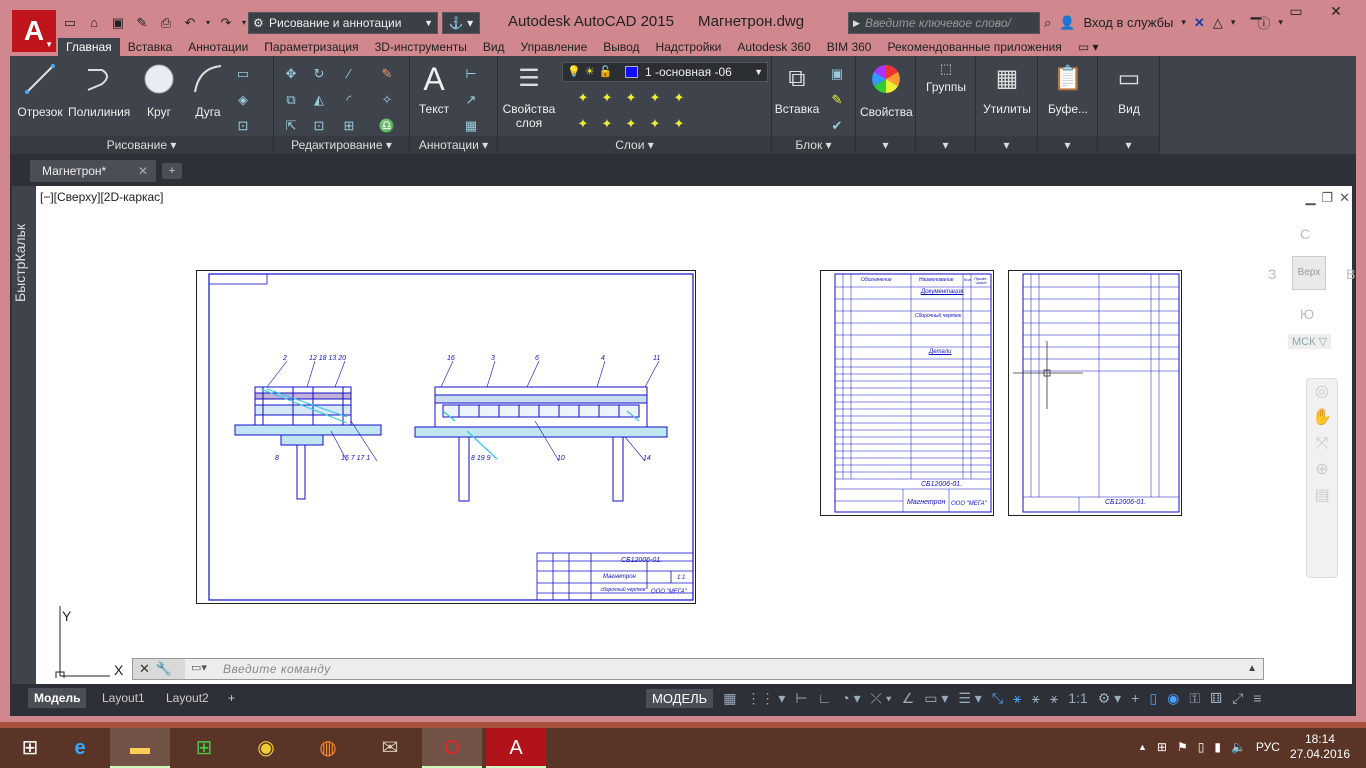 The image size is (1366, 768). I want to click on osnap-box-icon: ▭ ▾, so click(936, 698).